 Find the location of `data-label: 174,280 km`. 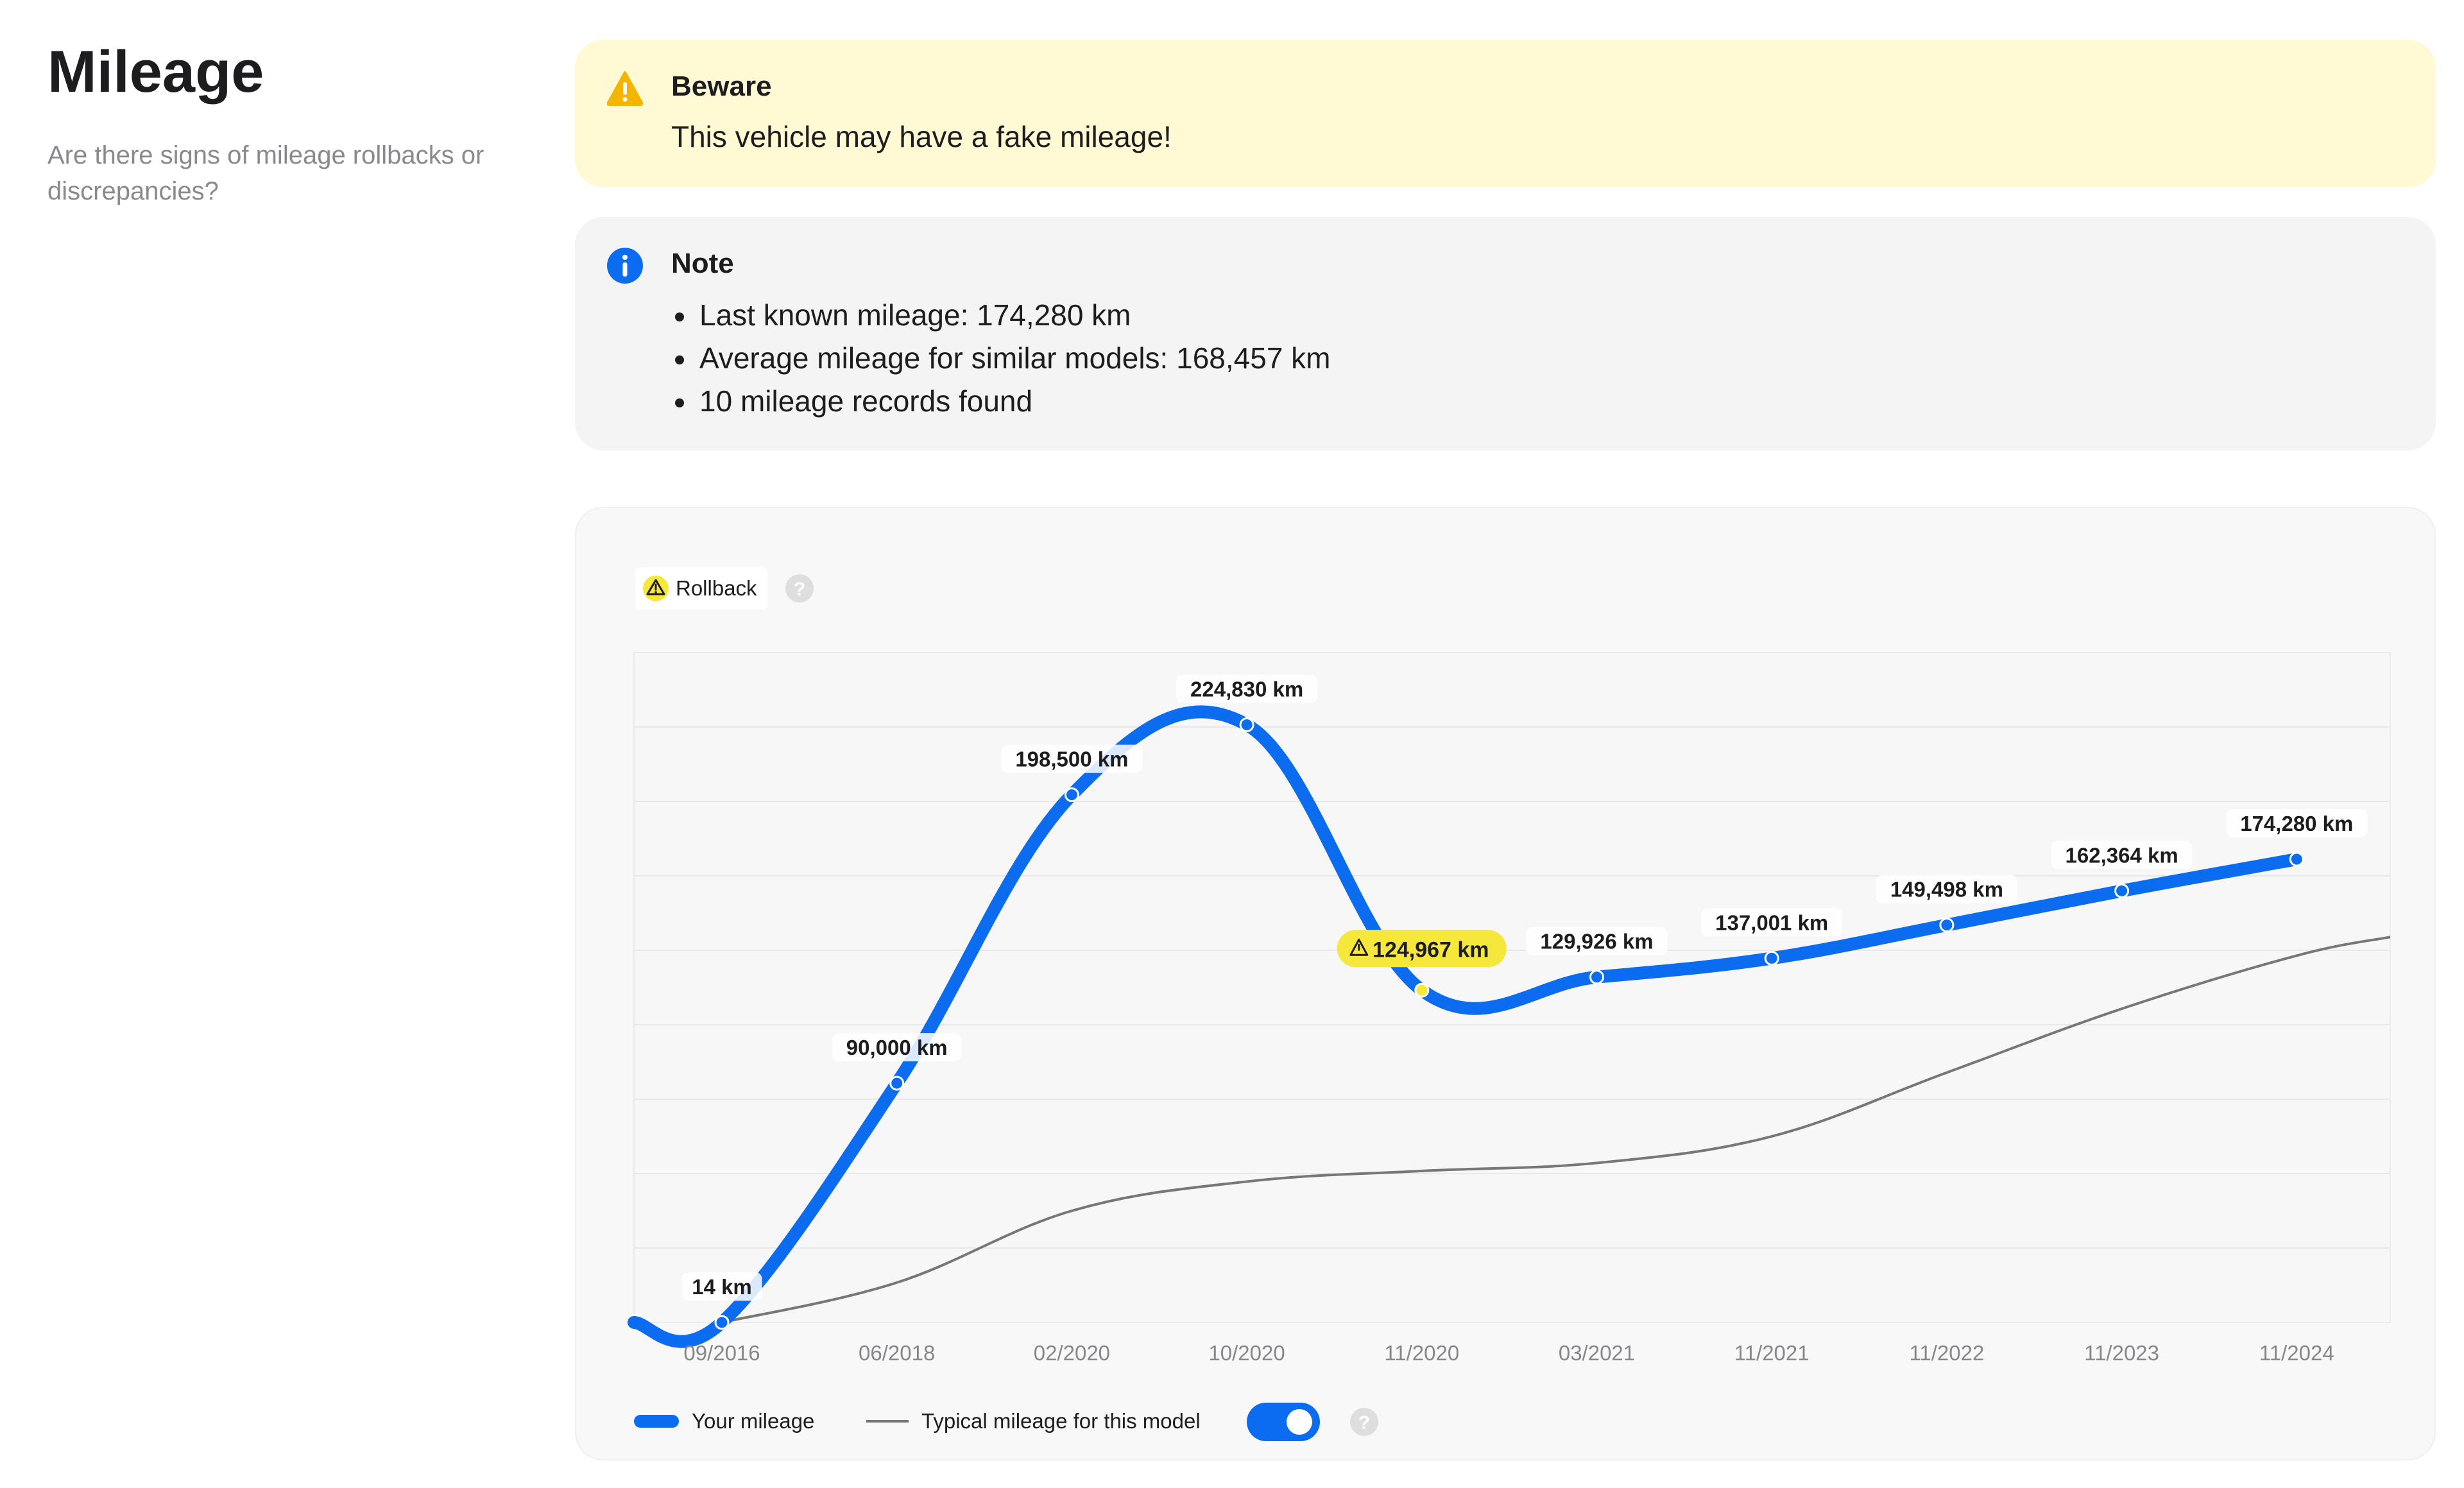

data-label: 174,280 km is located at coordinates (2297, 822).